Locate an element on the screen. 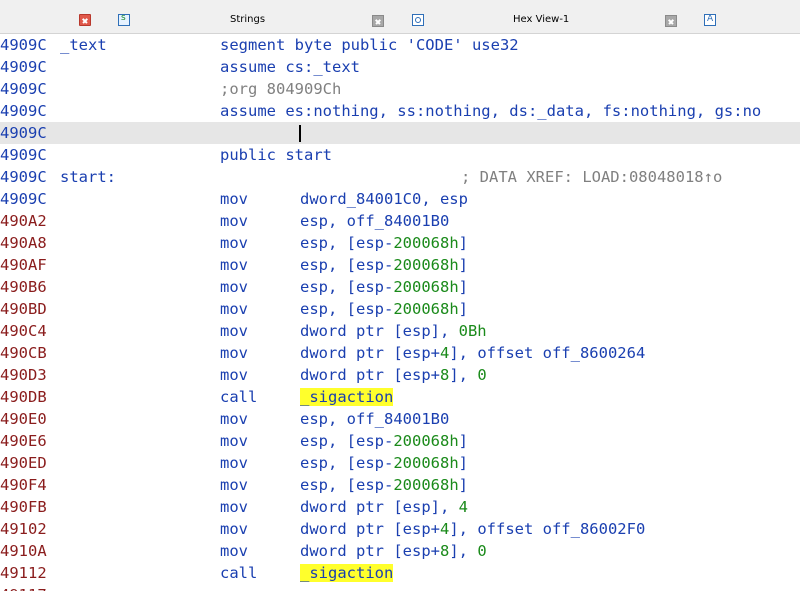 Image resolution: width=800 pixels, height=591 pixels. line-address: 49102 is located at coordinates (23, 529).